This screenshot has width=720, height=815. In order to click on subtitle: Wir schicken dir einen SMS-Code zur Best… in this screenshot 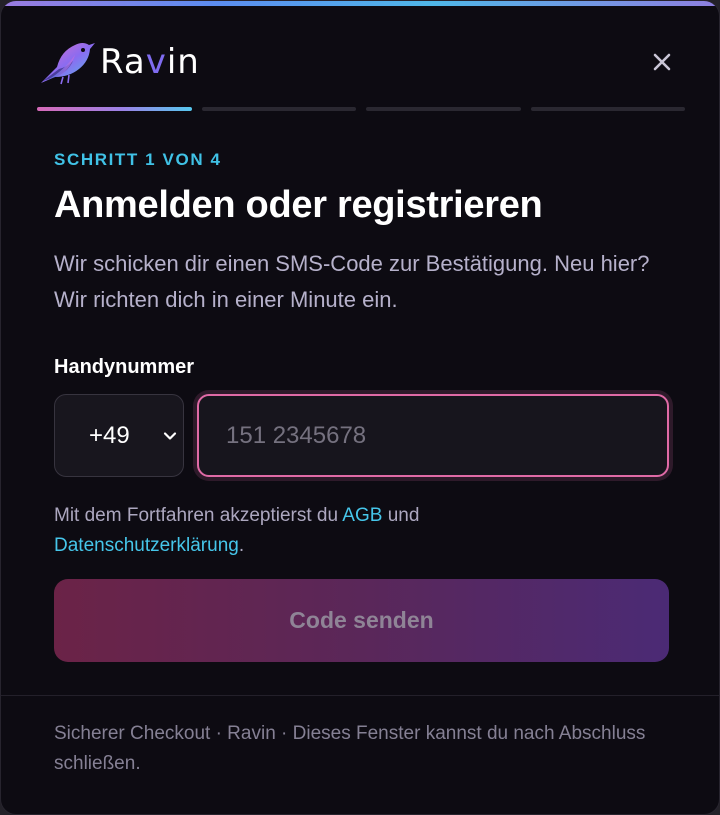, I will do `click(352, 281)`.